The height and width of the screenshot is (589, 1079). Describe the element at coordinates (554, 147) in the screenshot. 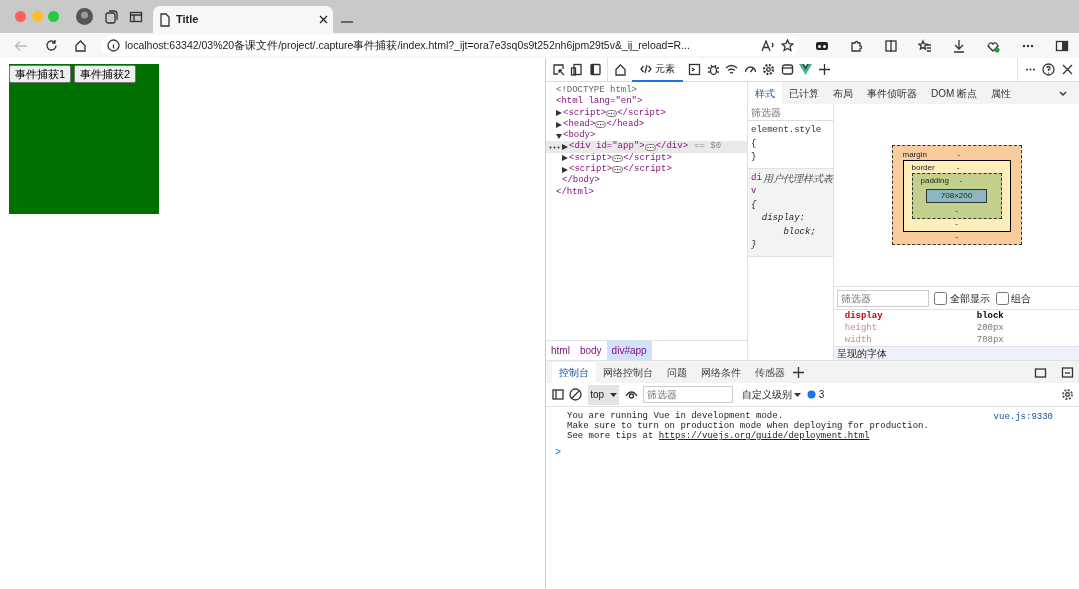

I see `more-icon` at that location.